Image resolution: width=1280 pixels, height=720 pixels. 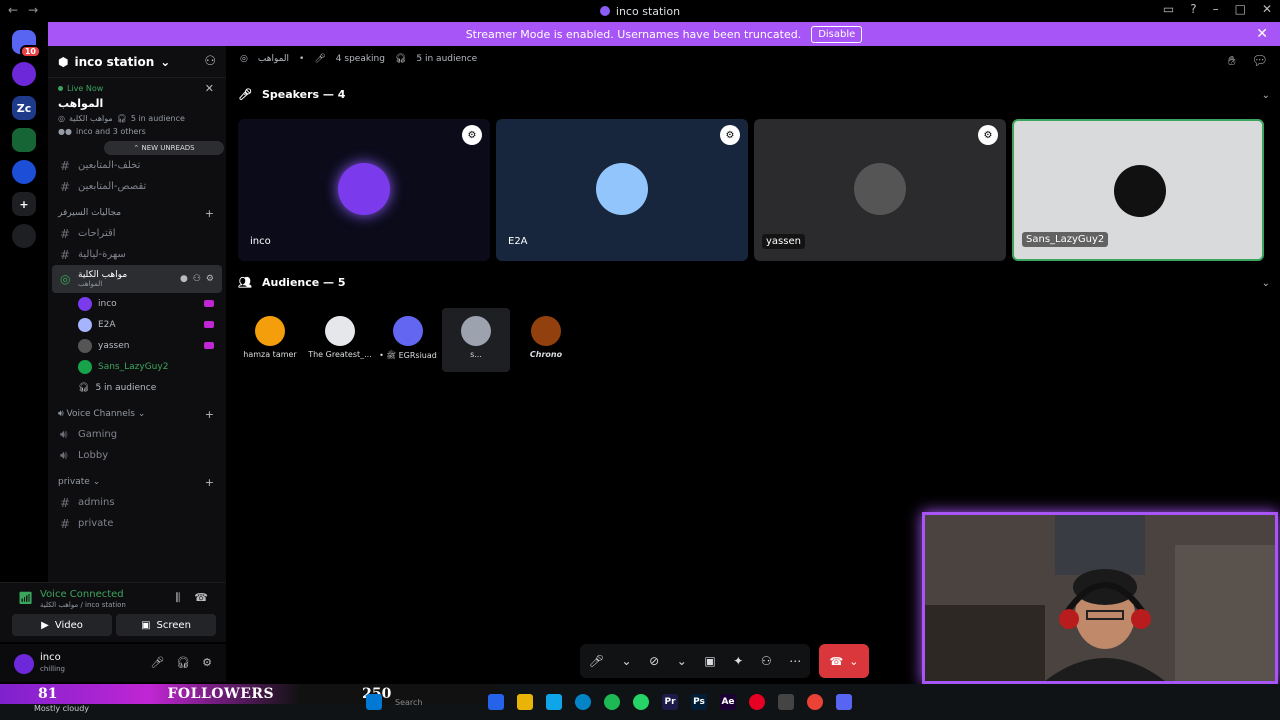 I want to click on activity-icon: ✦, so click(x=738, y=661).